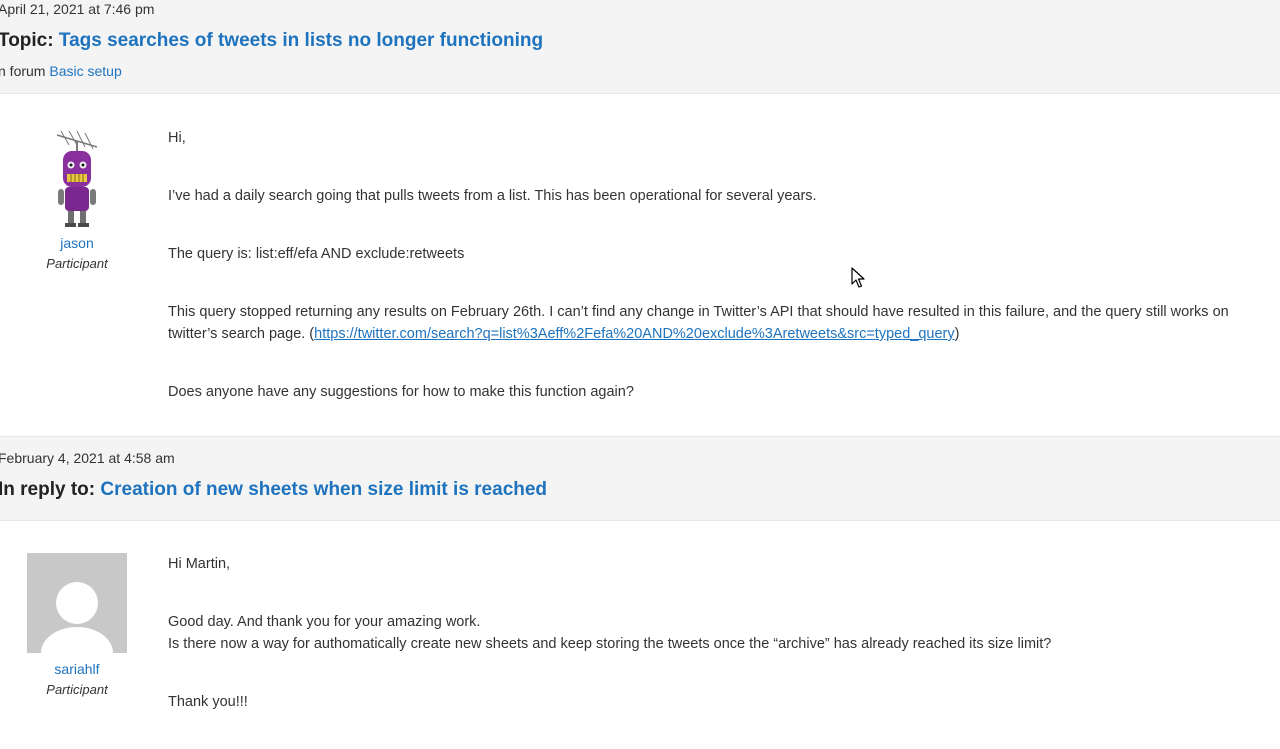 The width and height of the screenshot is (1280, 749). Describe the element at coordinates (208, 702) in the screenshot. I see `post-paragraph: Thank you!!!` at that location.